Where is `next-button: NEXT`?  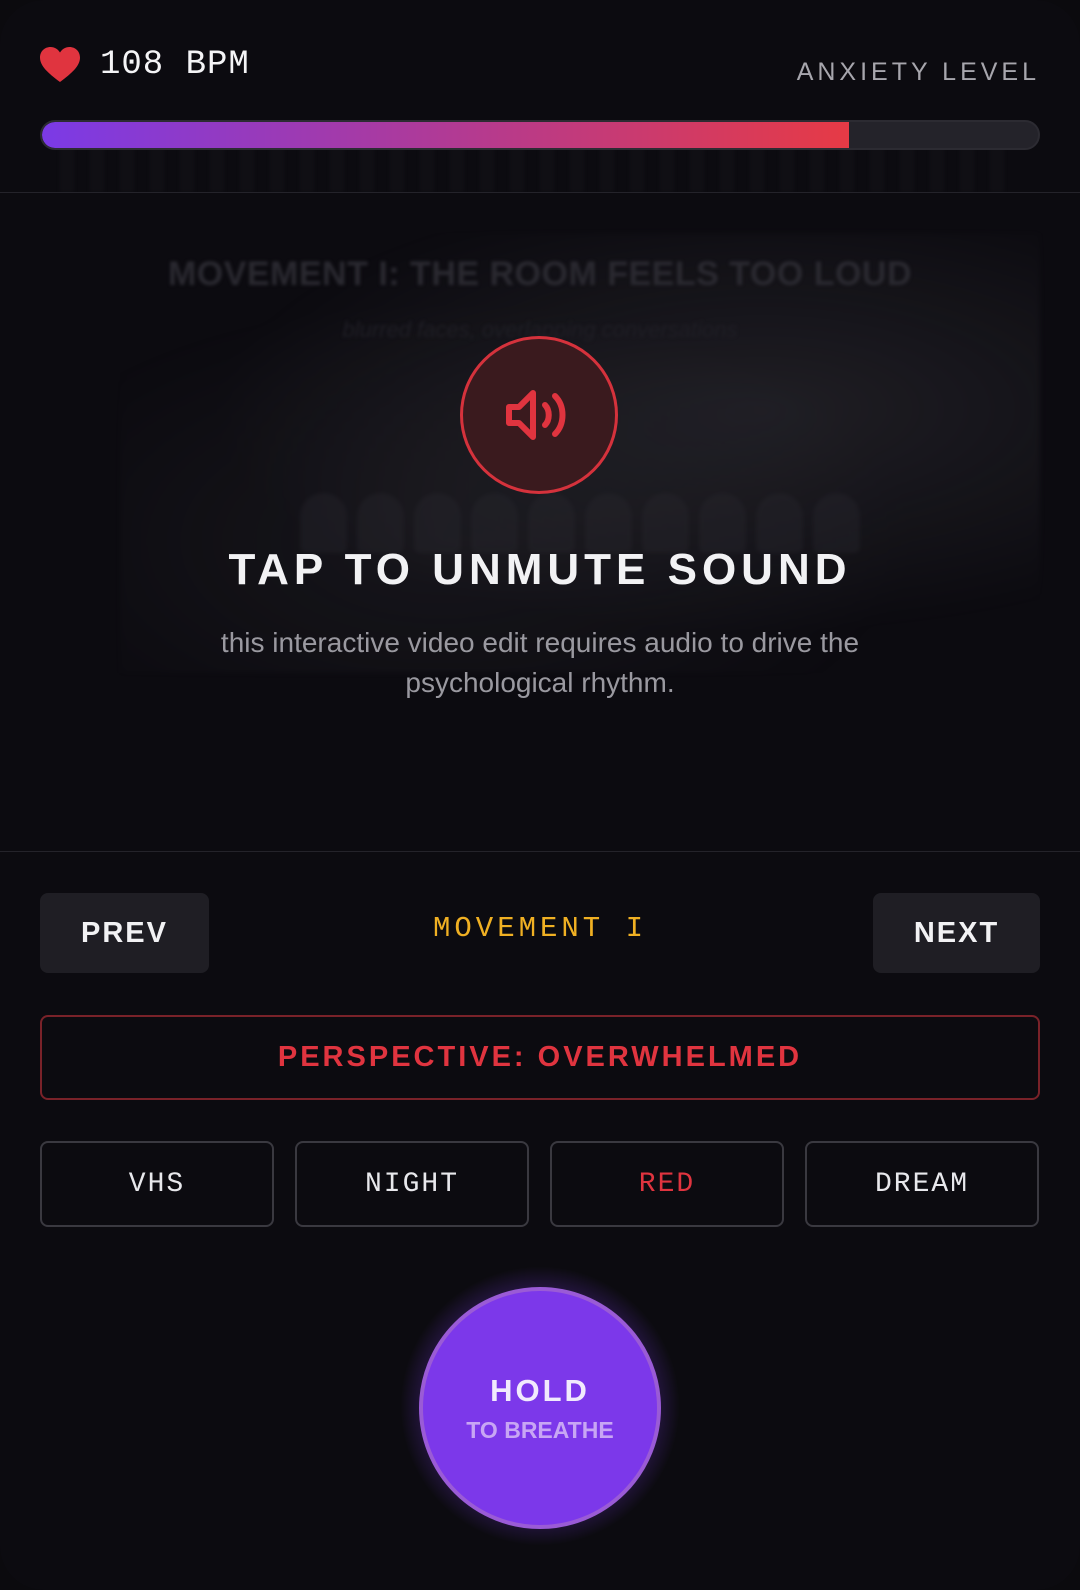 next-button: NEXT is located at coordinates (956, 933).